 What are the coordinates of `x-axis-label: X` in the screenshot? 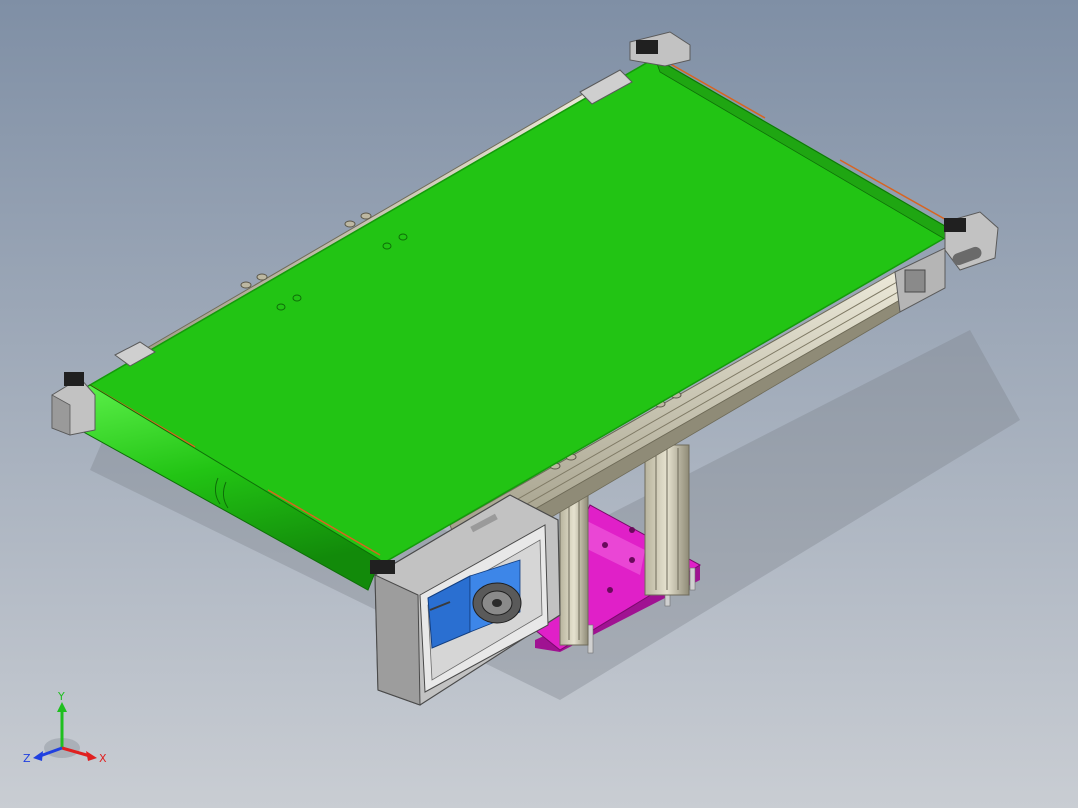 It's located at (103, 758).